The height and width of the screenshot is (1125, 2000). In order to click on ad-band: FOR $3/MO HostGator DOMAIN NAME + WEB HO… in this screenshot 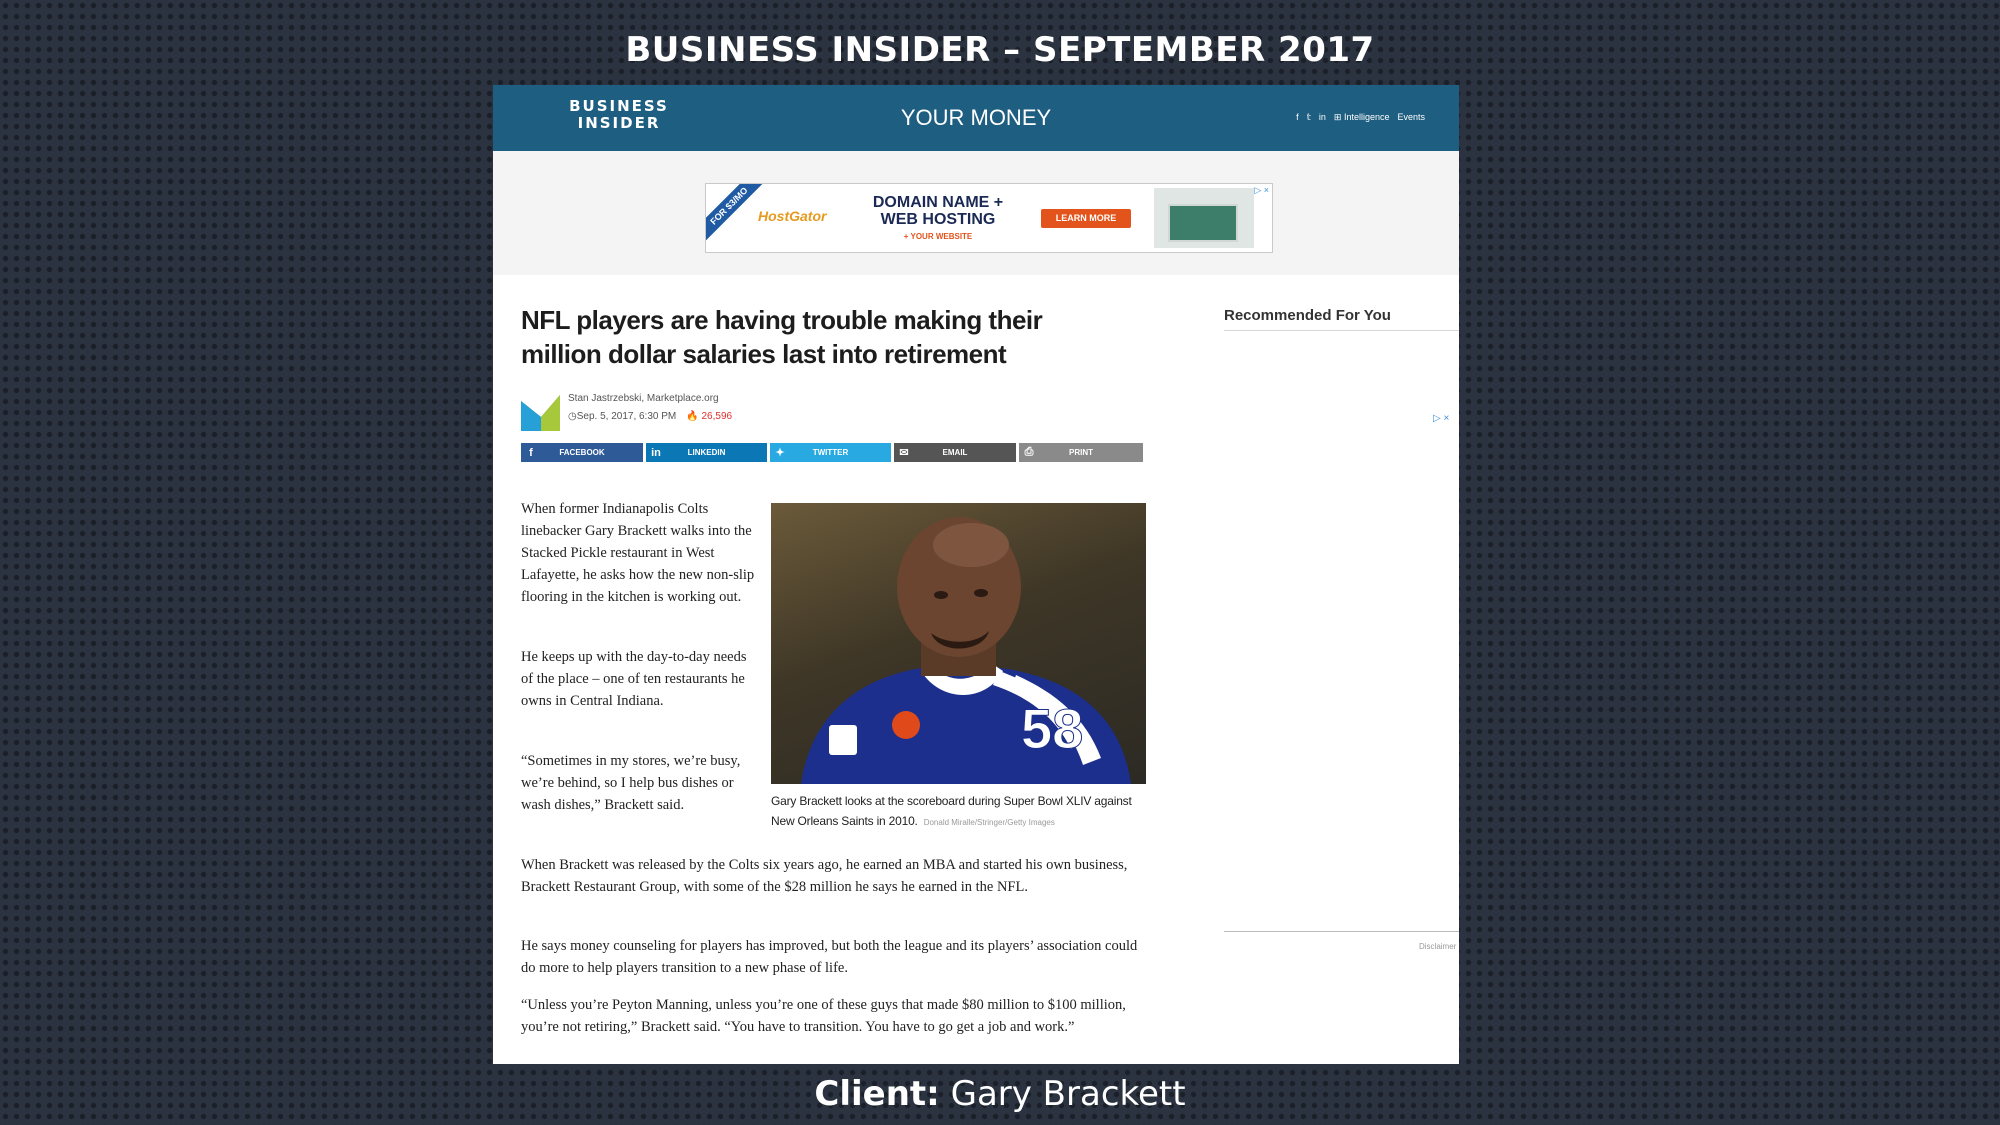, I will do `click(976, 213)`.